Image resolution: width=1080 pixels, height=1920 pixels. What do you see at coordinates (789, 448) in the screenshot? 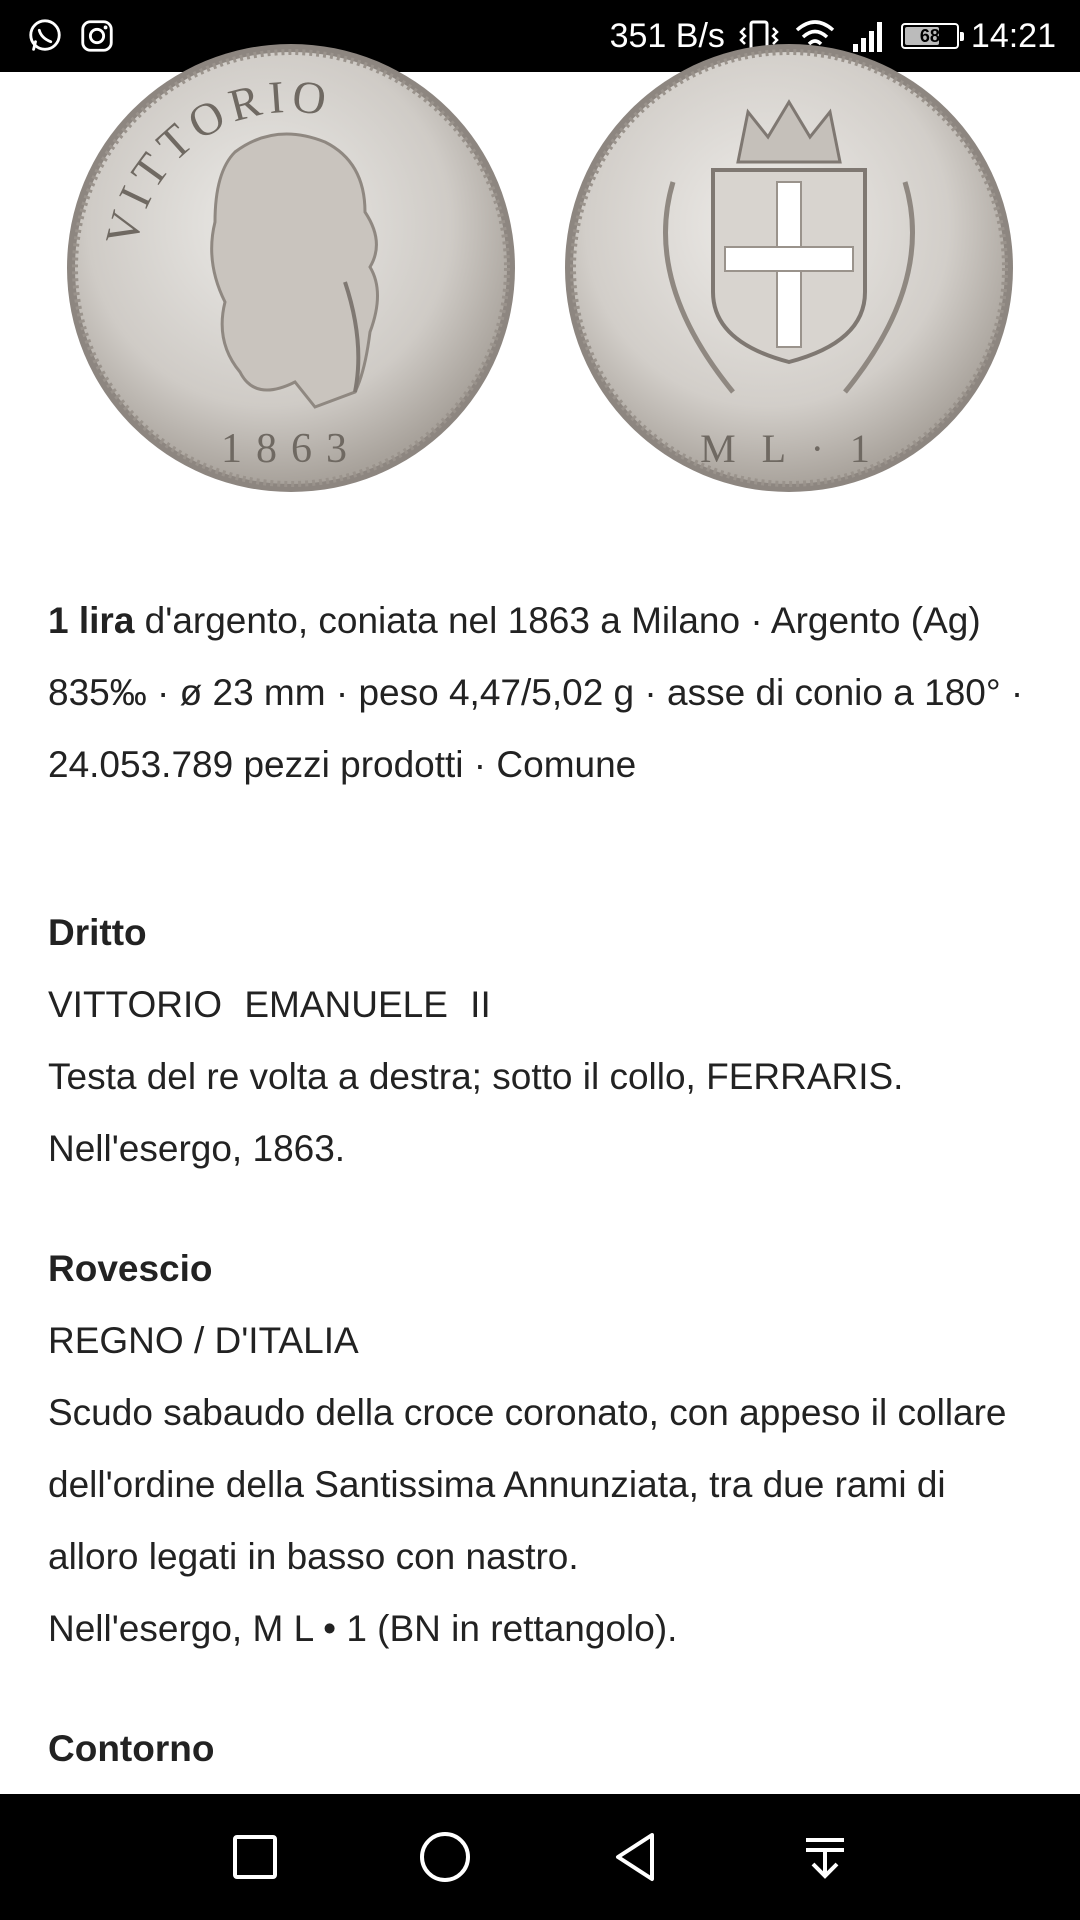
I see `reverse-exergue: M L · 1` at bounding box center [789, 448].